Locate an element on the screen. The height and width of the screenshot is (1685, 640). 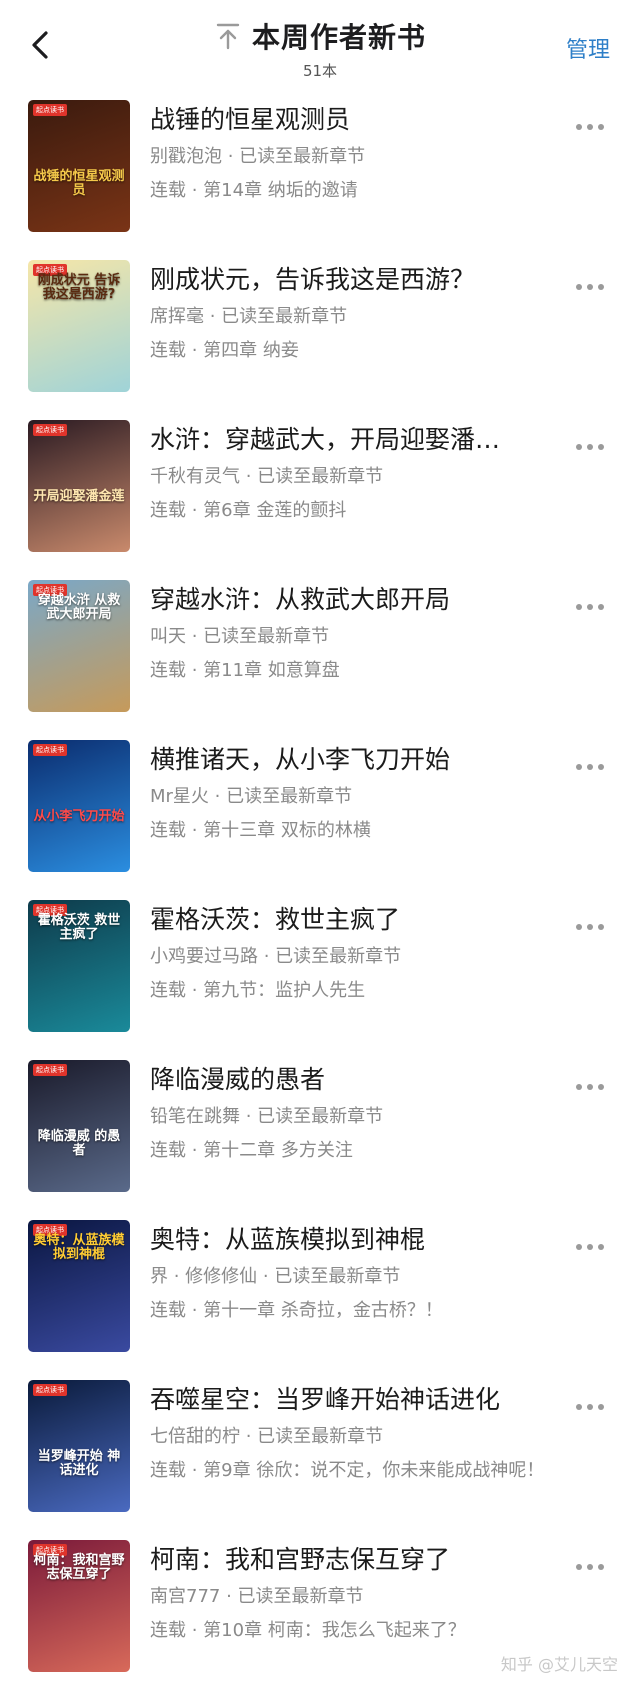
book-info: 战锤的恒星观测员别戳泡泡 · 已读至最新章节 连载 · 第14章 纳垢的邀请 is located at coordinates (355, 153).